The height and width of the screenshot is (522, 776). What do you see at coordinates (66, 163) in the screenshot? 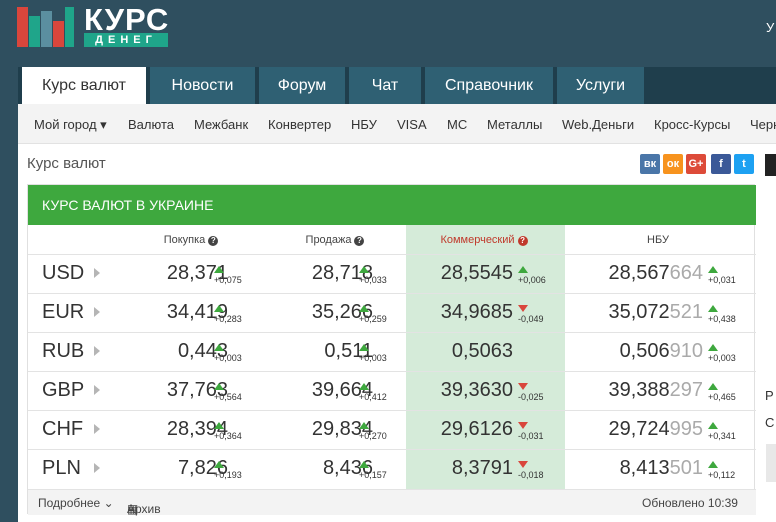
I see `page-title: Курс валют` at bounding box center [66, 163].